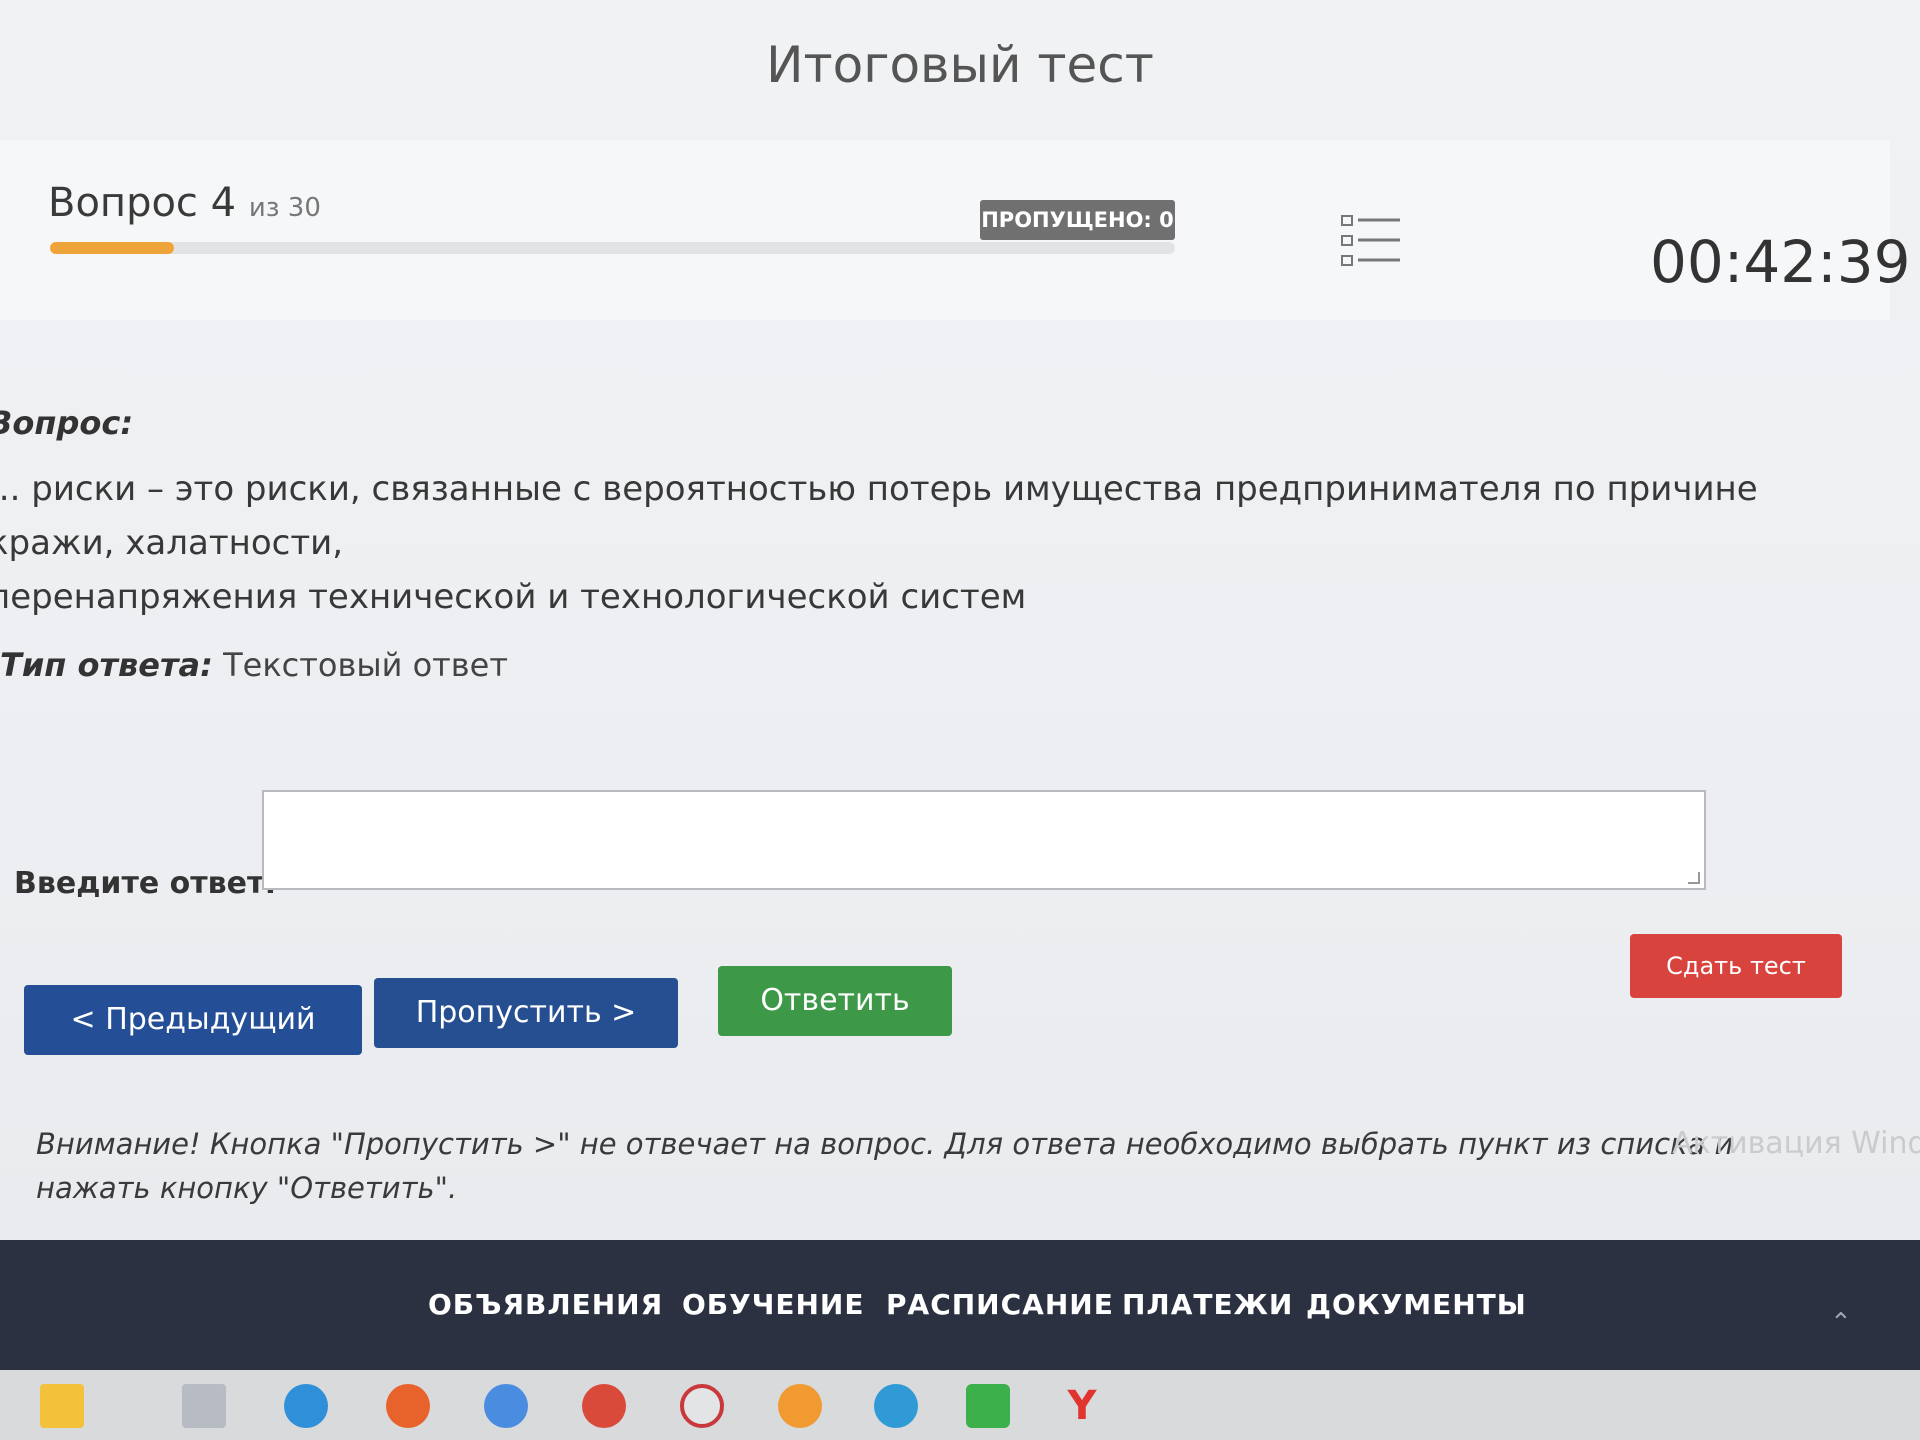  I want to click on start-icon, so click(62, 1406).